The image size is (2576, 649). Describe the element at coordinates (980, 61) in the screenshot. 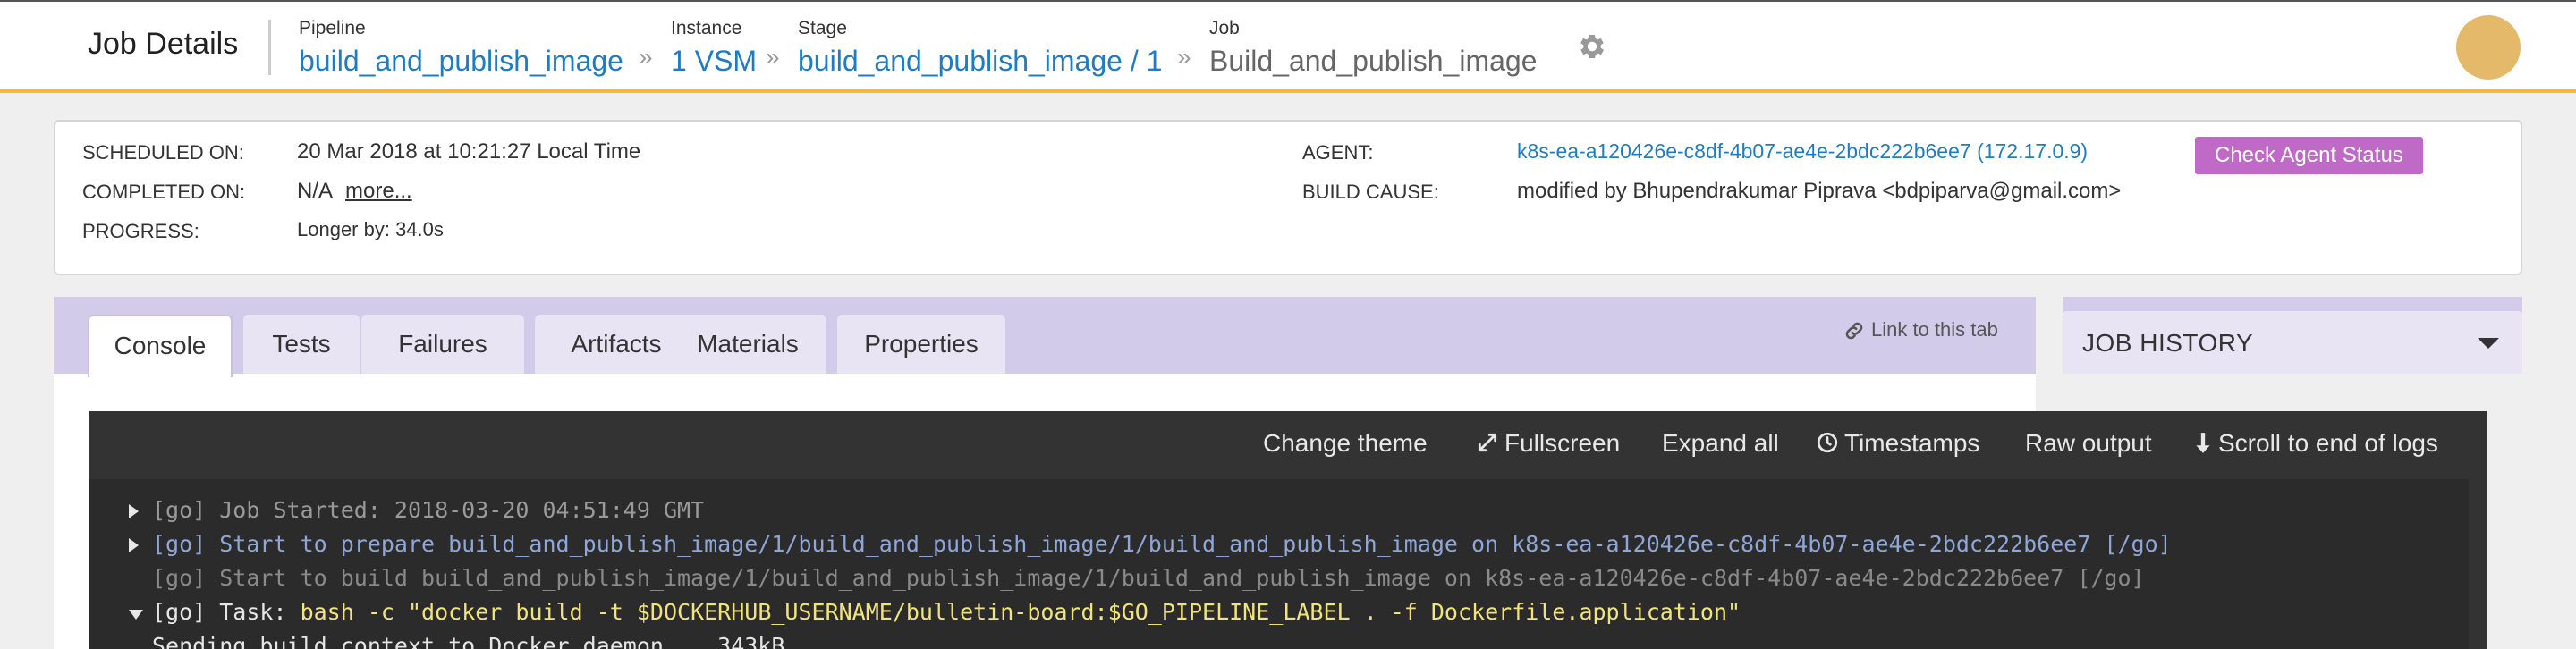

I see `stage-link: build_and_publish_image / 1` at that location.